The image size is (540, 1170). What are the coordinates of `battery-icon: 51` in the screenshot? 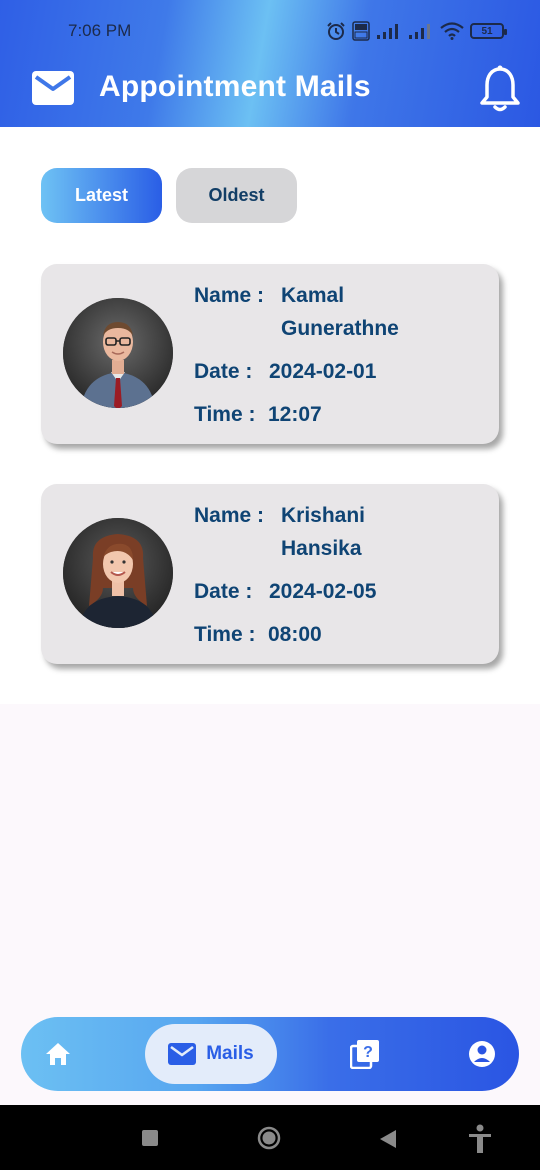 It's located at (488, 31).